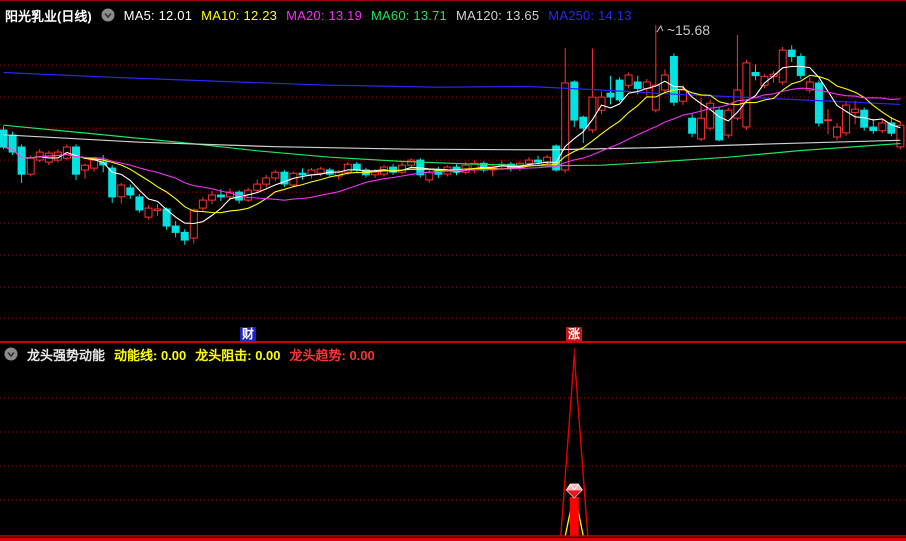 This screenshot has width=906, height=541. Describe the element at coordinates (688, 30) in the screenshot. I see `max-price-annotation: ~15.68` at that location.